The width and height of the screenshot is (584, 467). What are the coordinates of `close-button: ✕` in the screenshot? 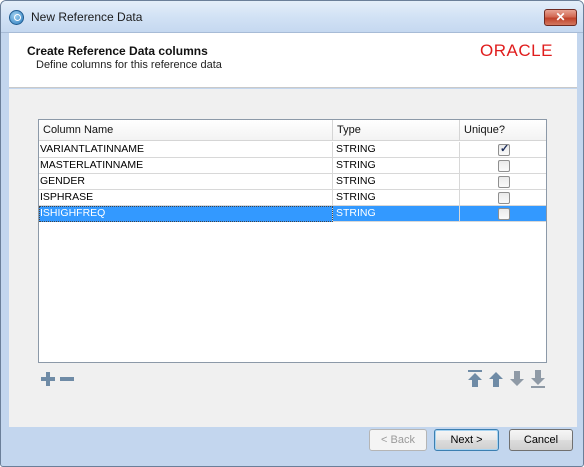 It's located at (560, 17).